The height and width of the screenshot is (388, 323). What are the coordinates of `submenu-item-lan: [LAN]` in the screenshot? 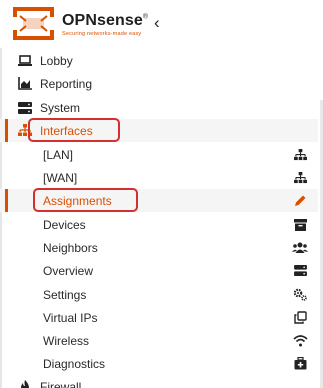 It's located at (159, 154).